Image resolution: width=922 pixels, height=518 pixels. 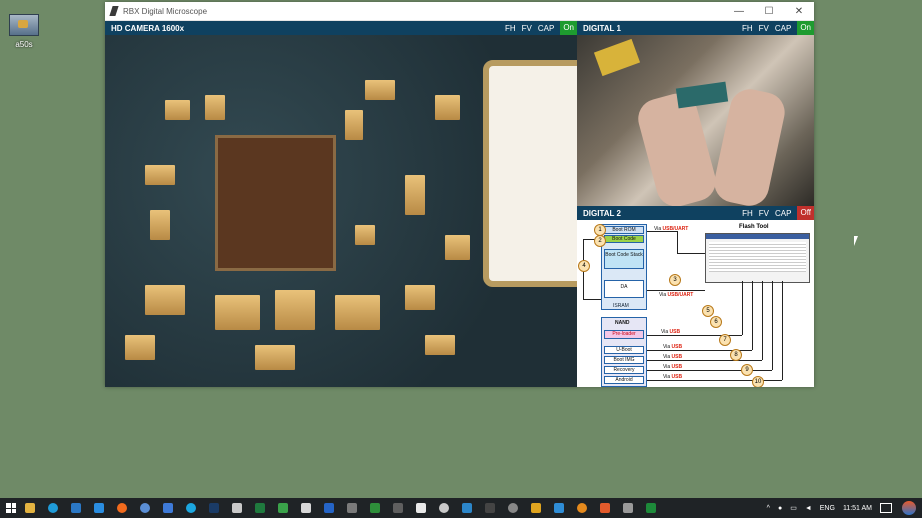 I want to click on desktop-icon-label: a50s, so click(x=24, y=44).